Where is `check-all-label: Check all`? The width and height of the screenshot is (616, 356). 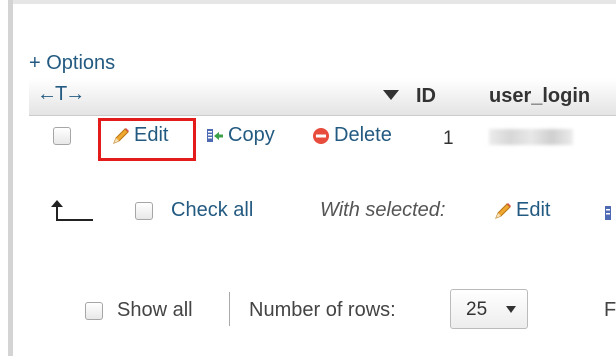
check-all-label: Check all is located at coordinates (212, 210).